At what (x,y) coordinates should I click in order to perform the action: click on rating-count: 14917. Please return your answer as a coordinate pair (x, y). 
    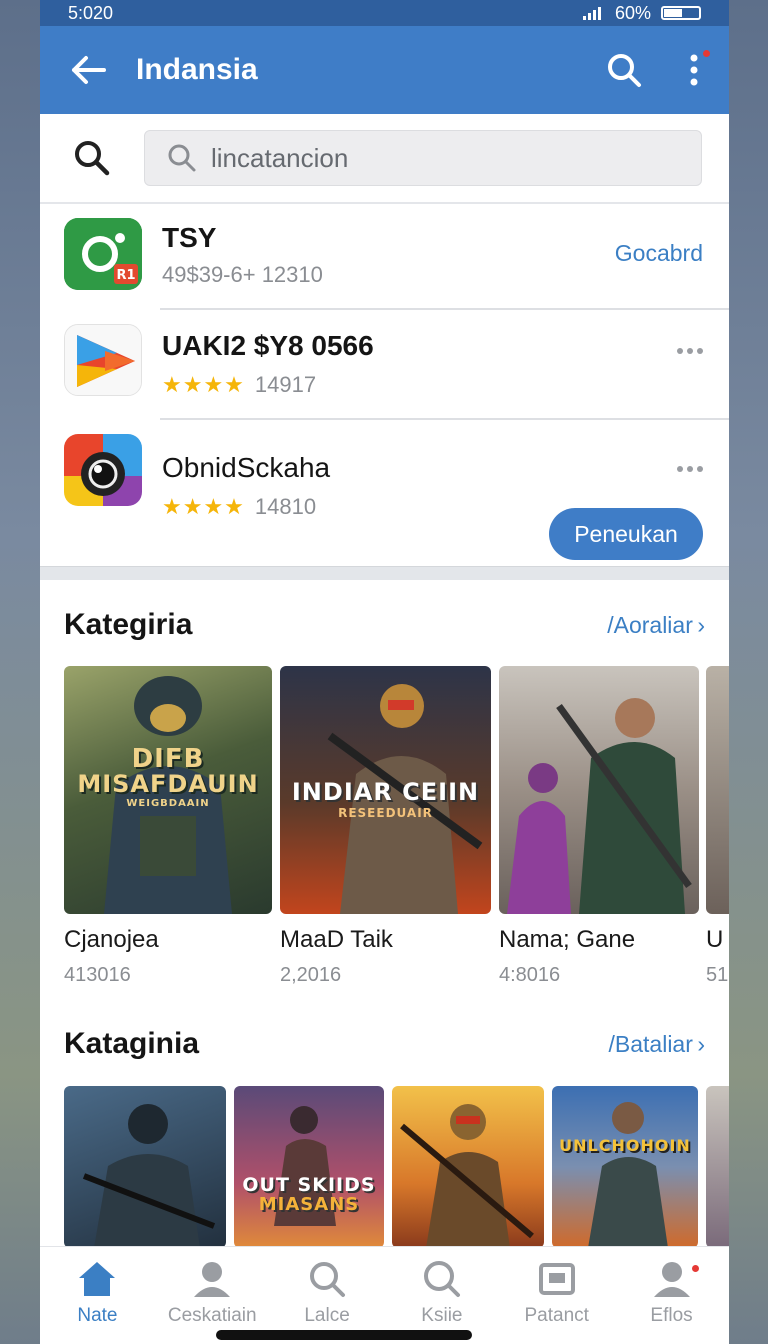
    Looking at the image, I should click on (285, 384).